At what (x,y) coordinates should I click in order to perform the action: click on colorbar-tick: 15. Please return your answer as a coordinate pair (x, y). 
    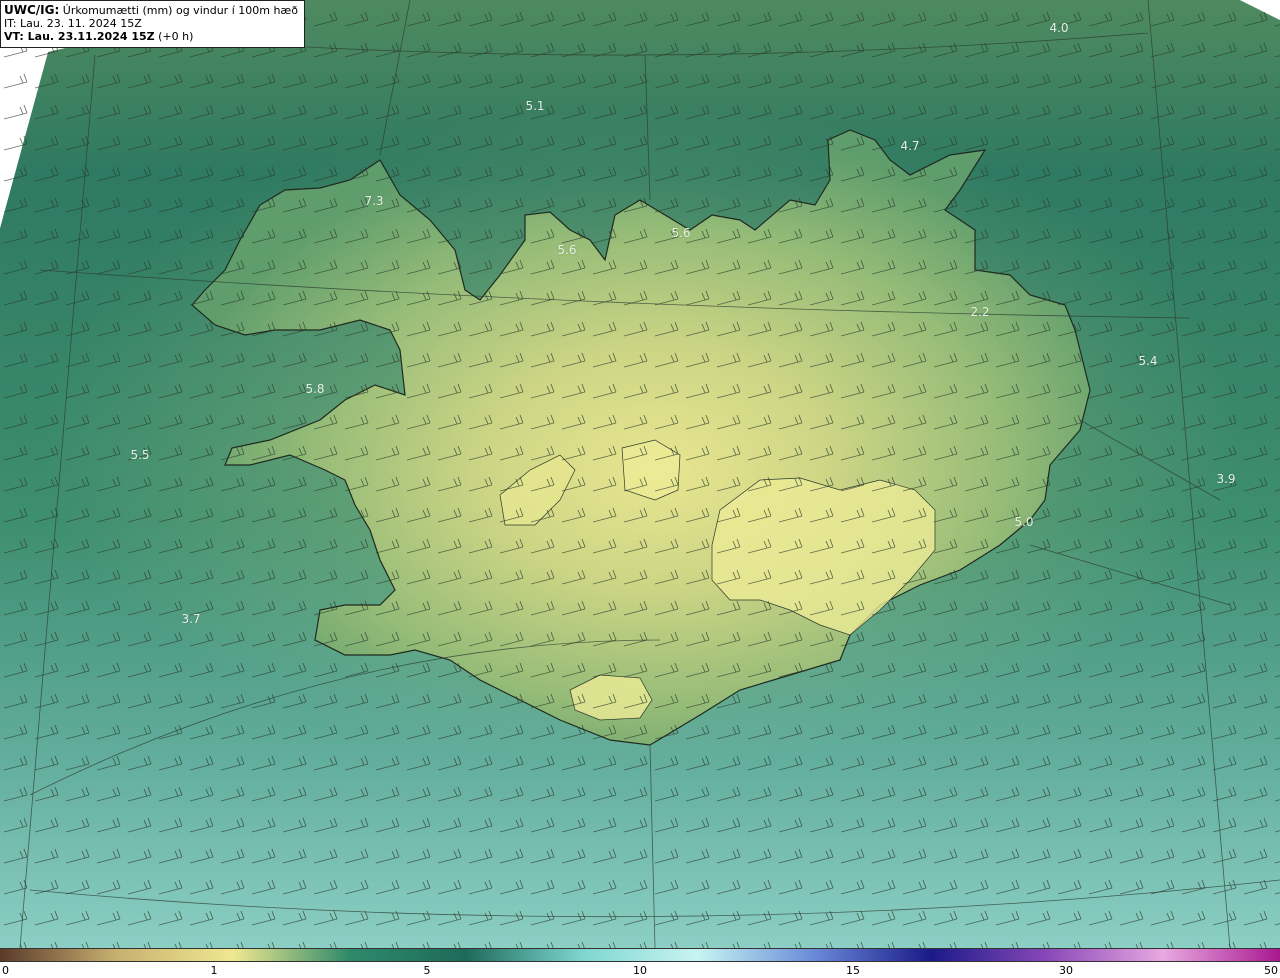
    Looking at the image, I should click on (853, 970).